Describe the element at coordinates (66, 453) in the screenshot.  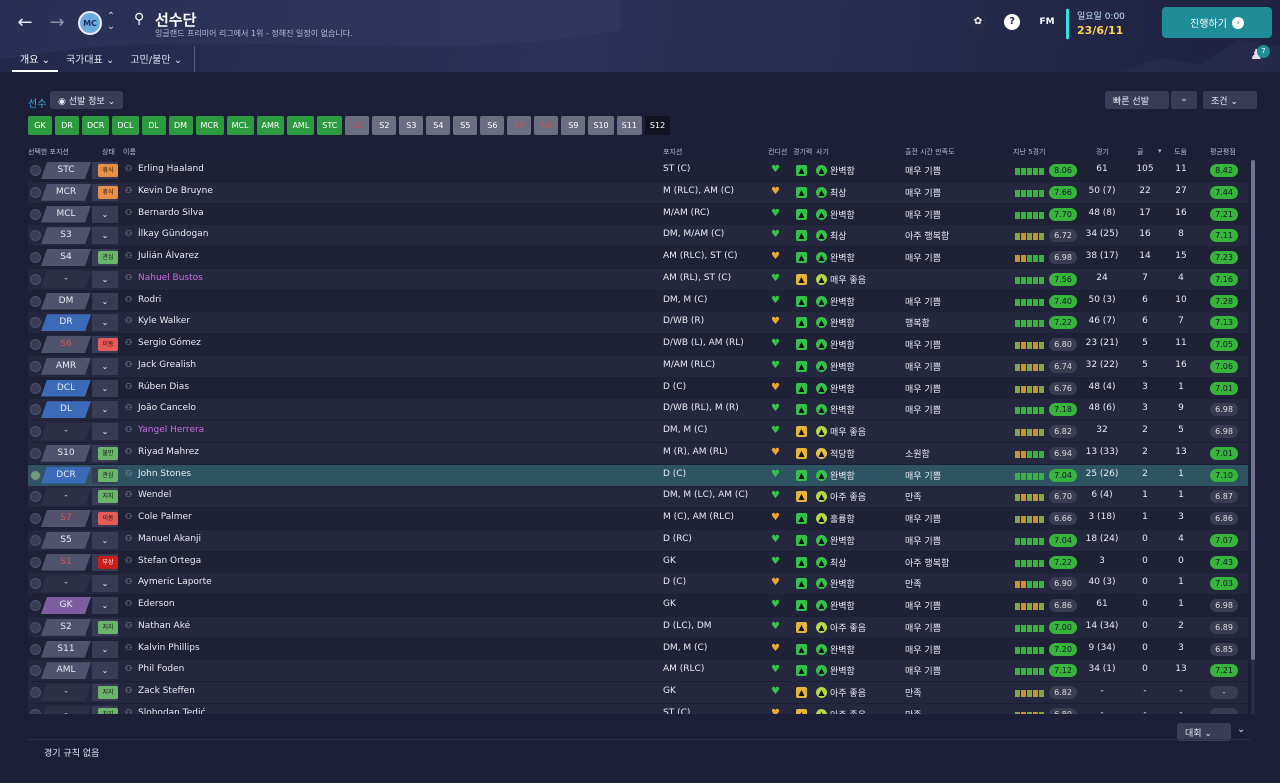
I see `position-select: S10` at that location.